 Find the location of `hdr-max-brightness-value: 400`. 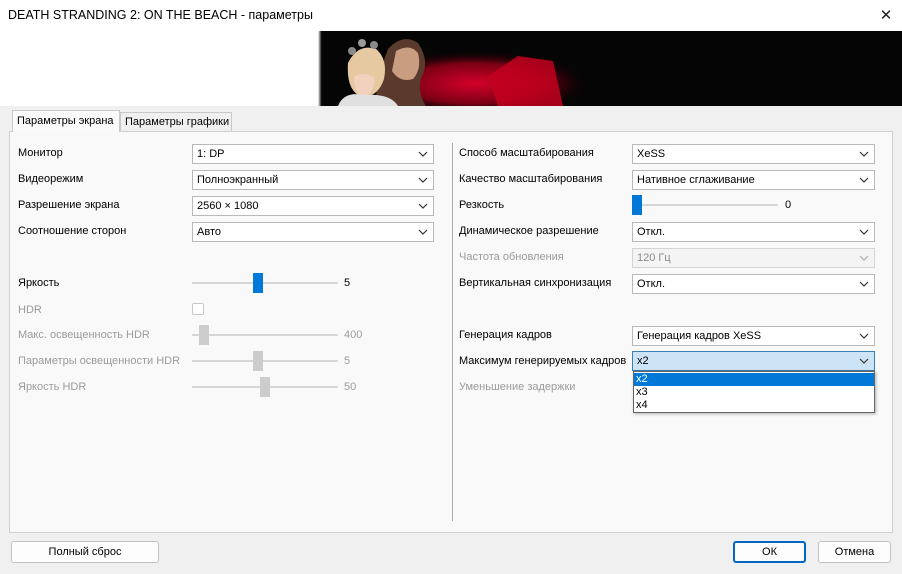

hdr-max-brightness-value: 400 is located at coordinates (353, 335).